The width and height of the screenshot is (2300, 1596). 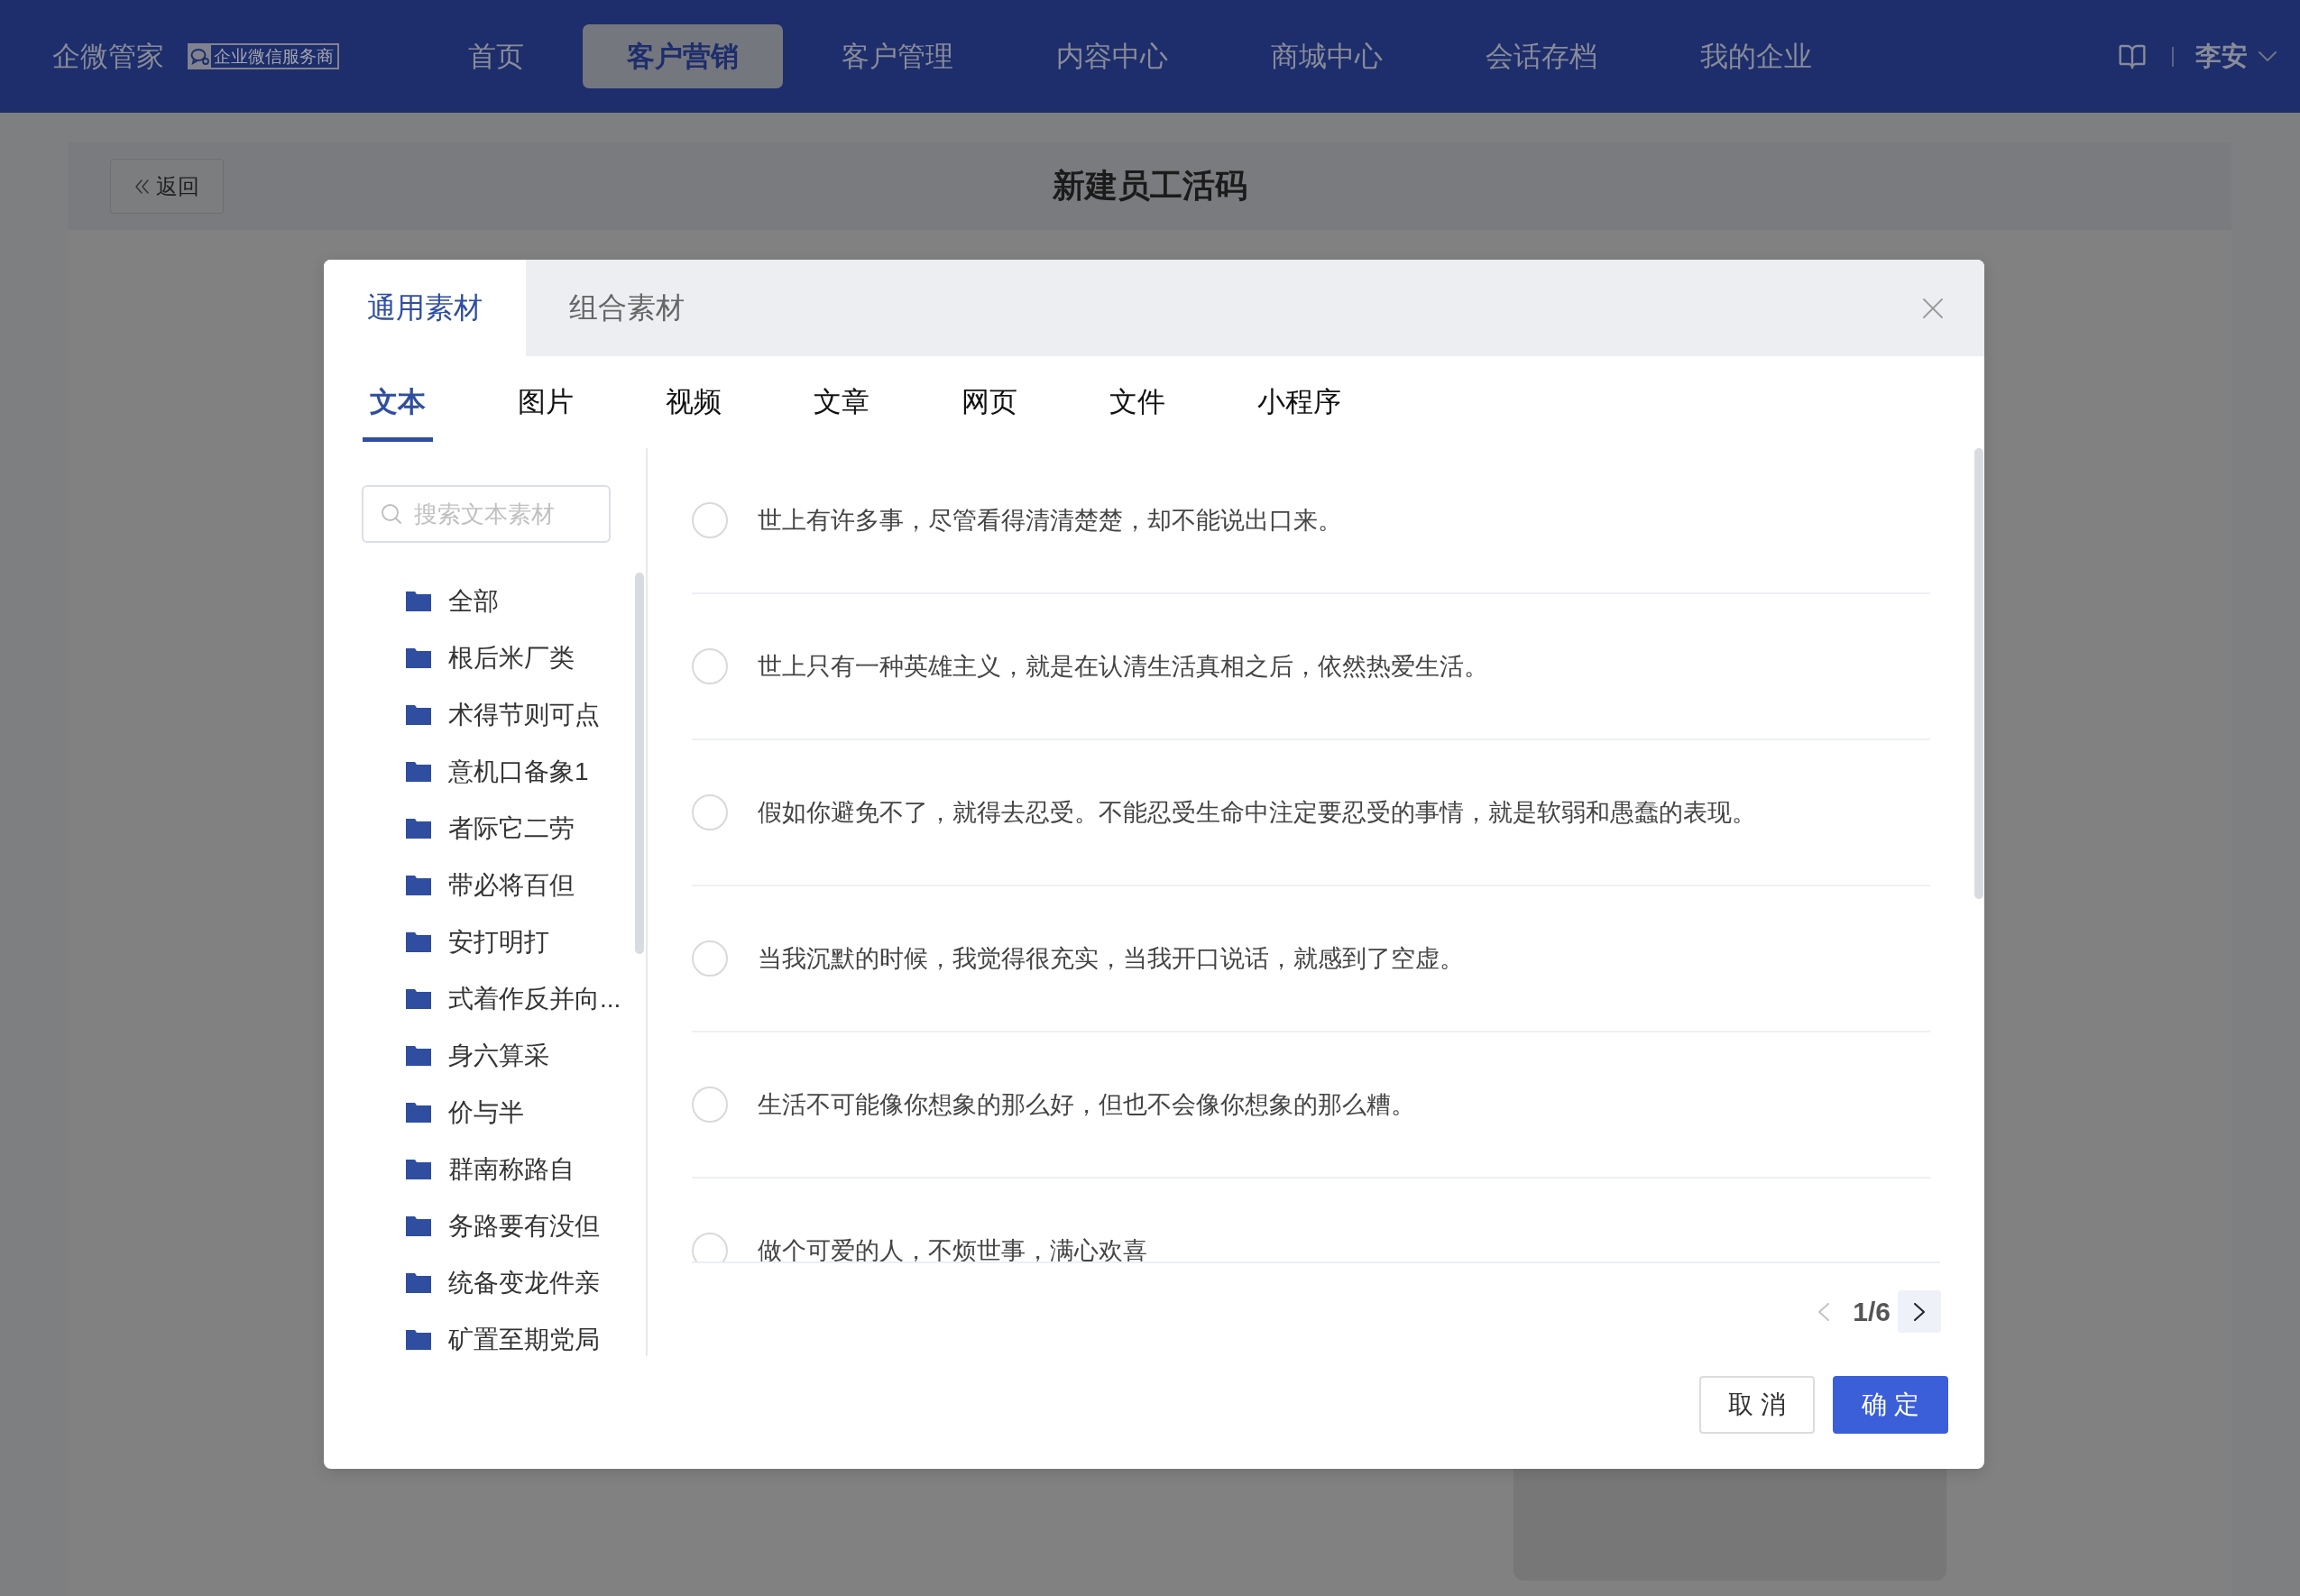 I want to click on cancel-button: 取 消, so click(x=1757, y=1405).